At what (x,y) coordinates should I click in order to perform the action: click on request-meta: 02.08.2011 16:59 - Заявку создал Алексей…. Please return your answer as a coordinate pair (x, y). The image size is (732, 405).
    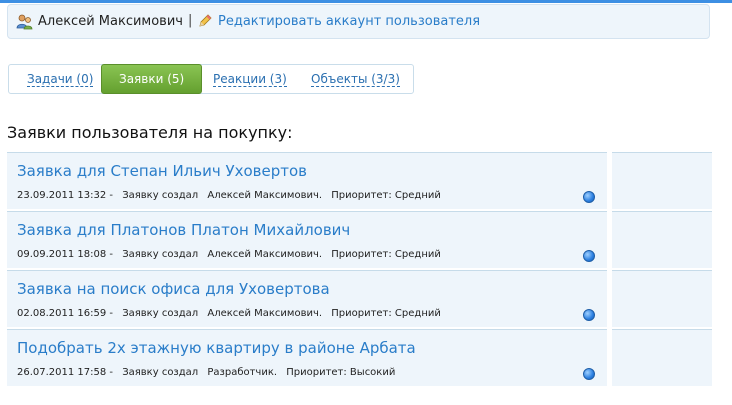
    Looking at the image, I should click on (232, 313).